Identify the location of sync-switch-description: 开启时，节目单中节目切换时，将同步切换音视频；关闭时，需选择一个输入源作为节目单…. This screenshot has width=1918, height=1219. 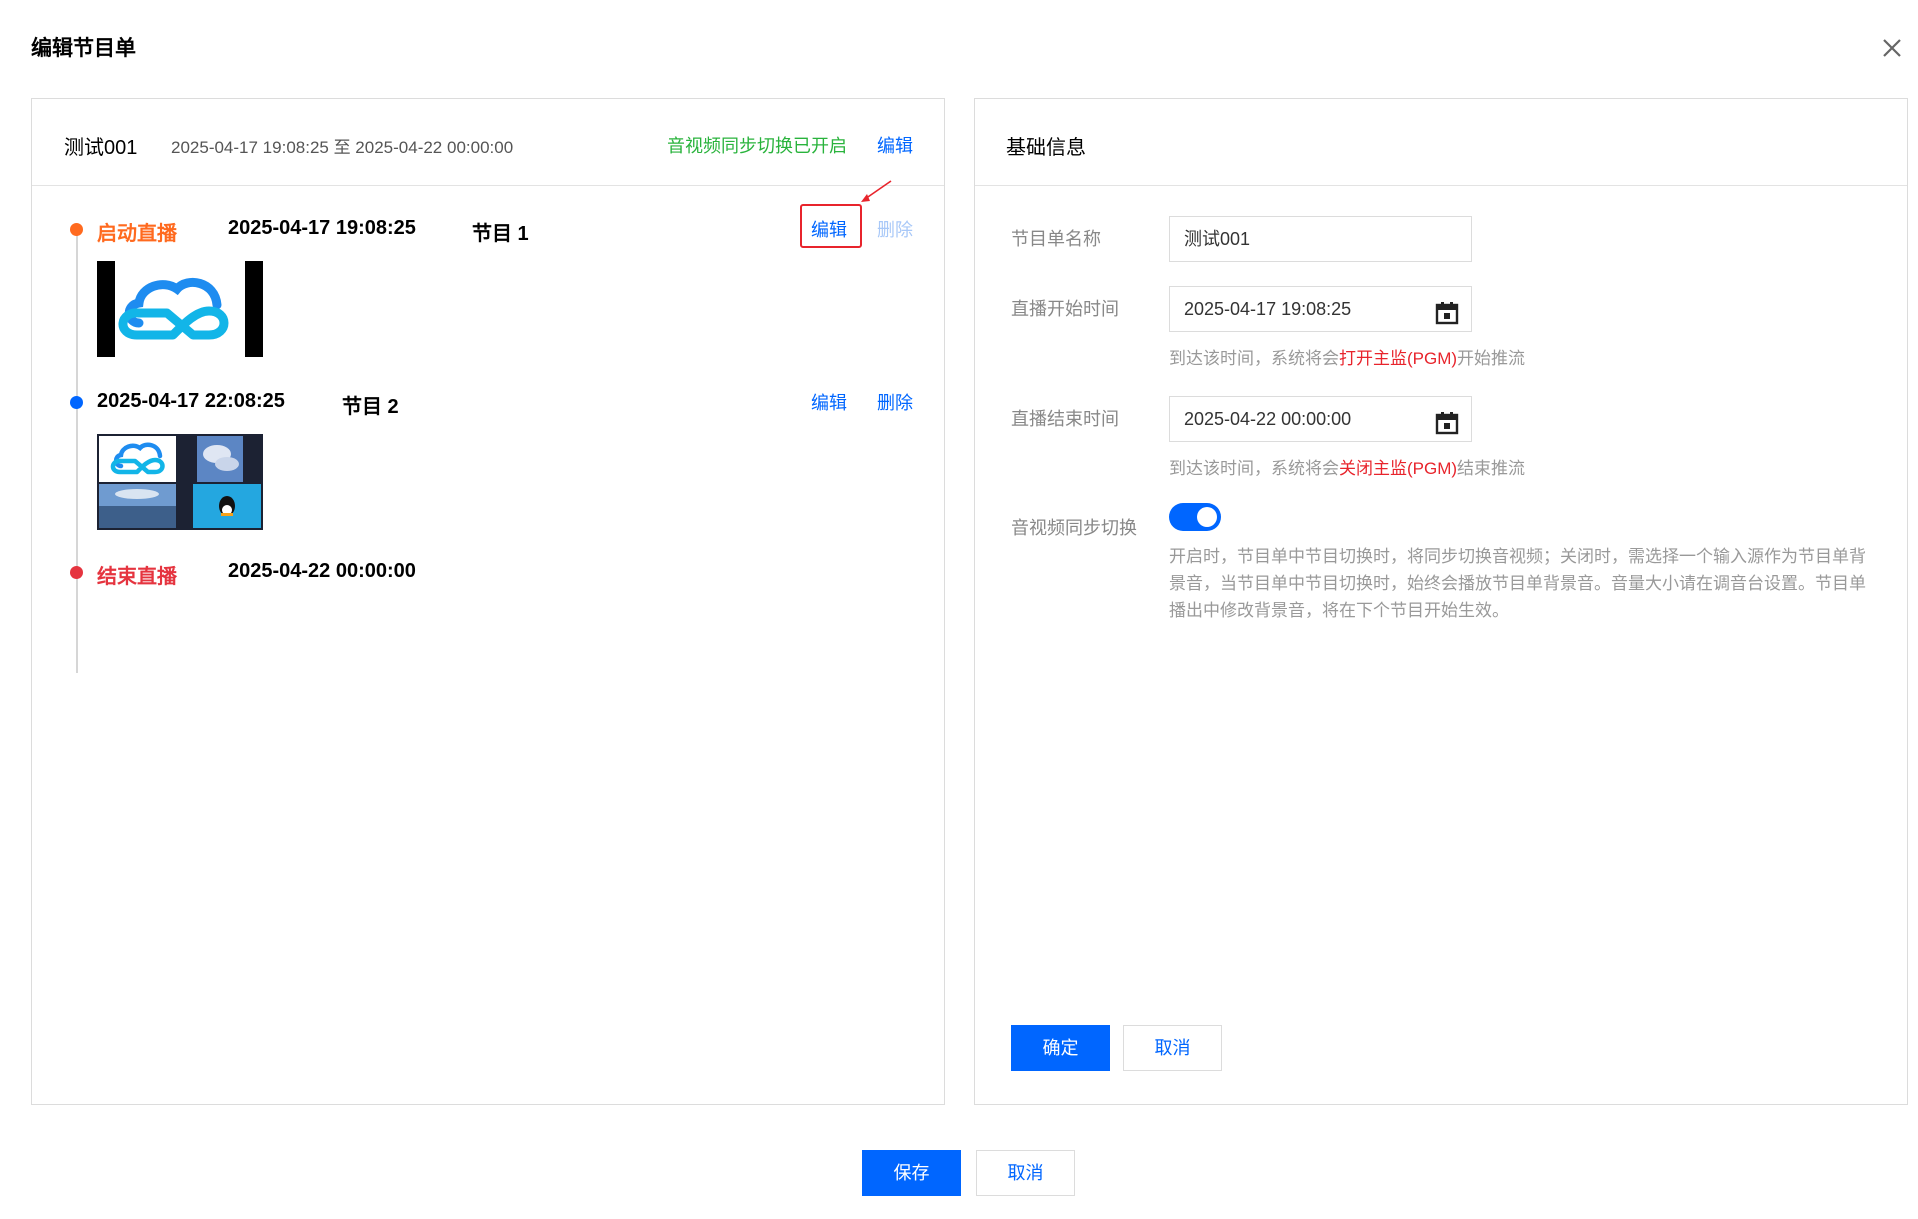
(1517, 583).